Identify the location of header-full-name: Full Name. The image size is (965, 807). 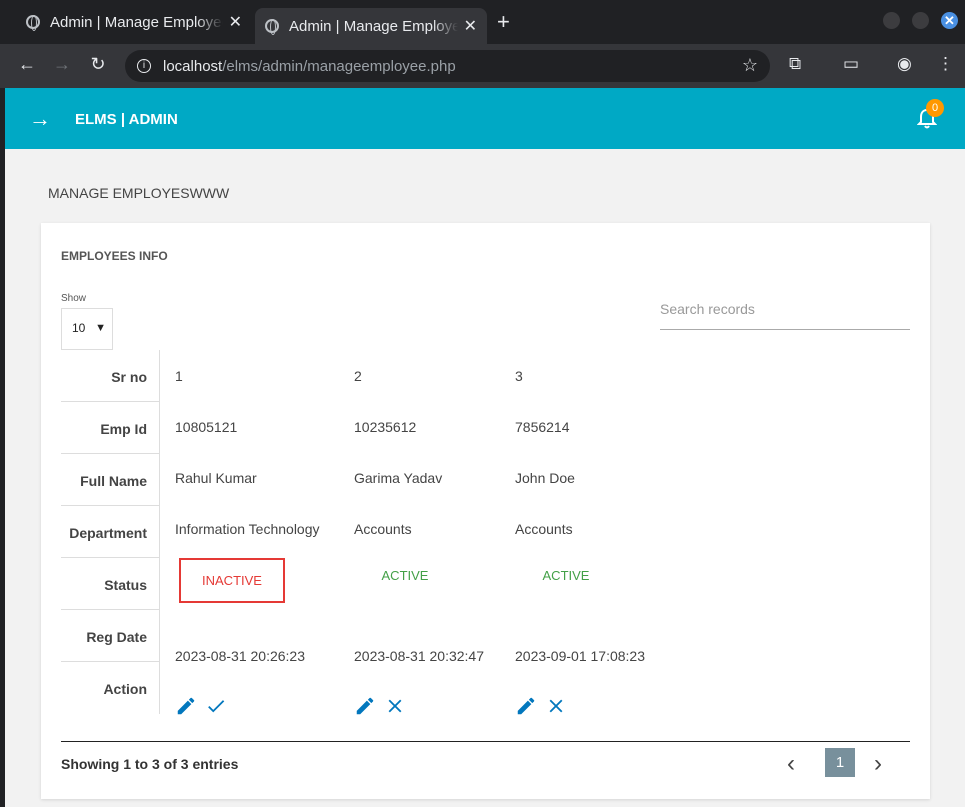
(110, 480).